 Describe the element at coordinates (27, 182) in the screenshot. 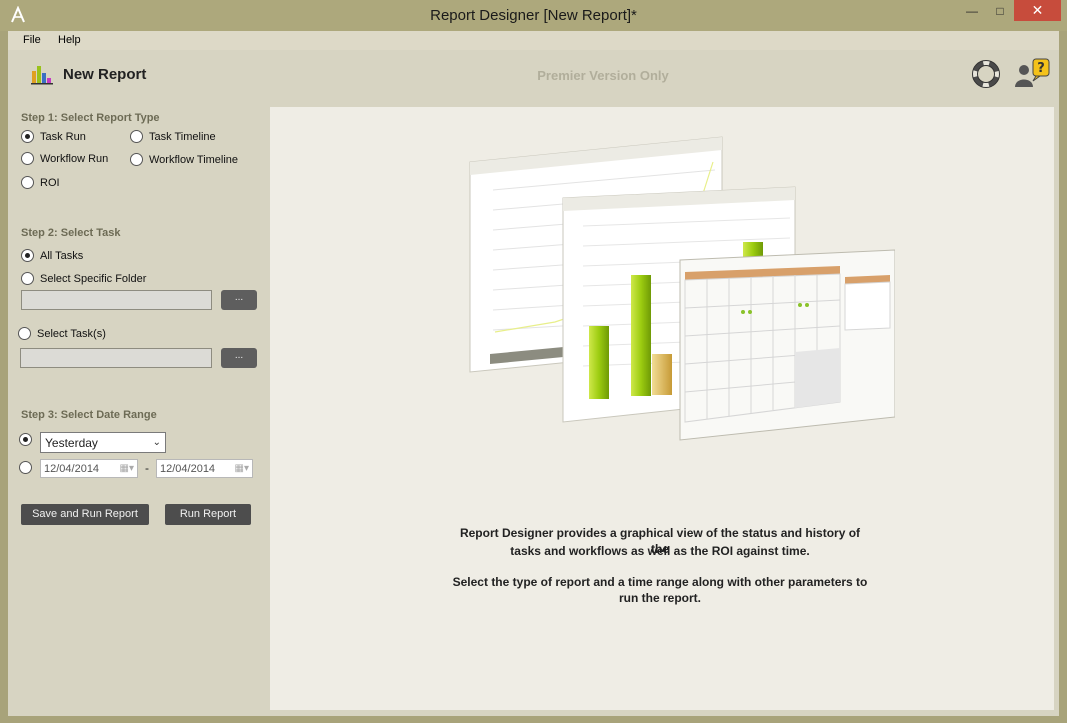

I see `radio-roi-dot` at that location.